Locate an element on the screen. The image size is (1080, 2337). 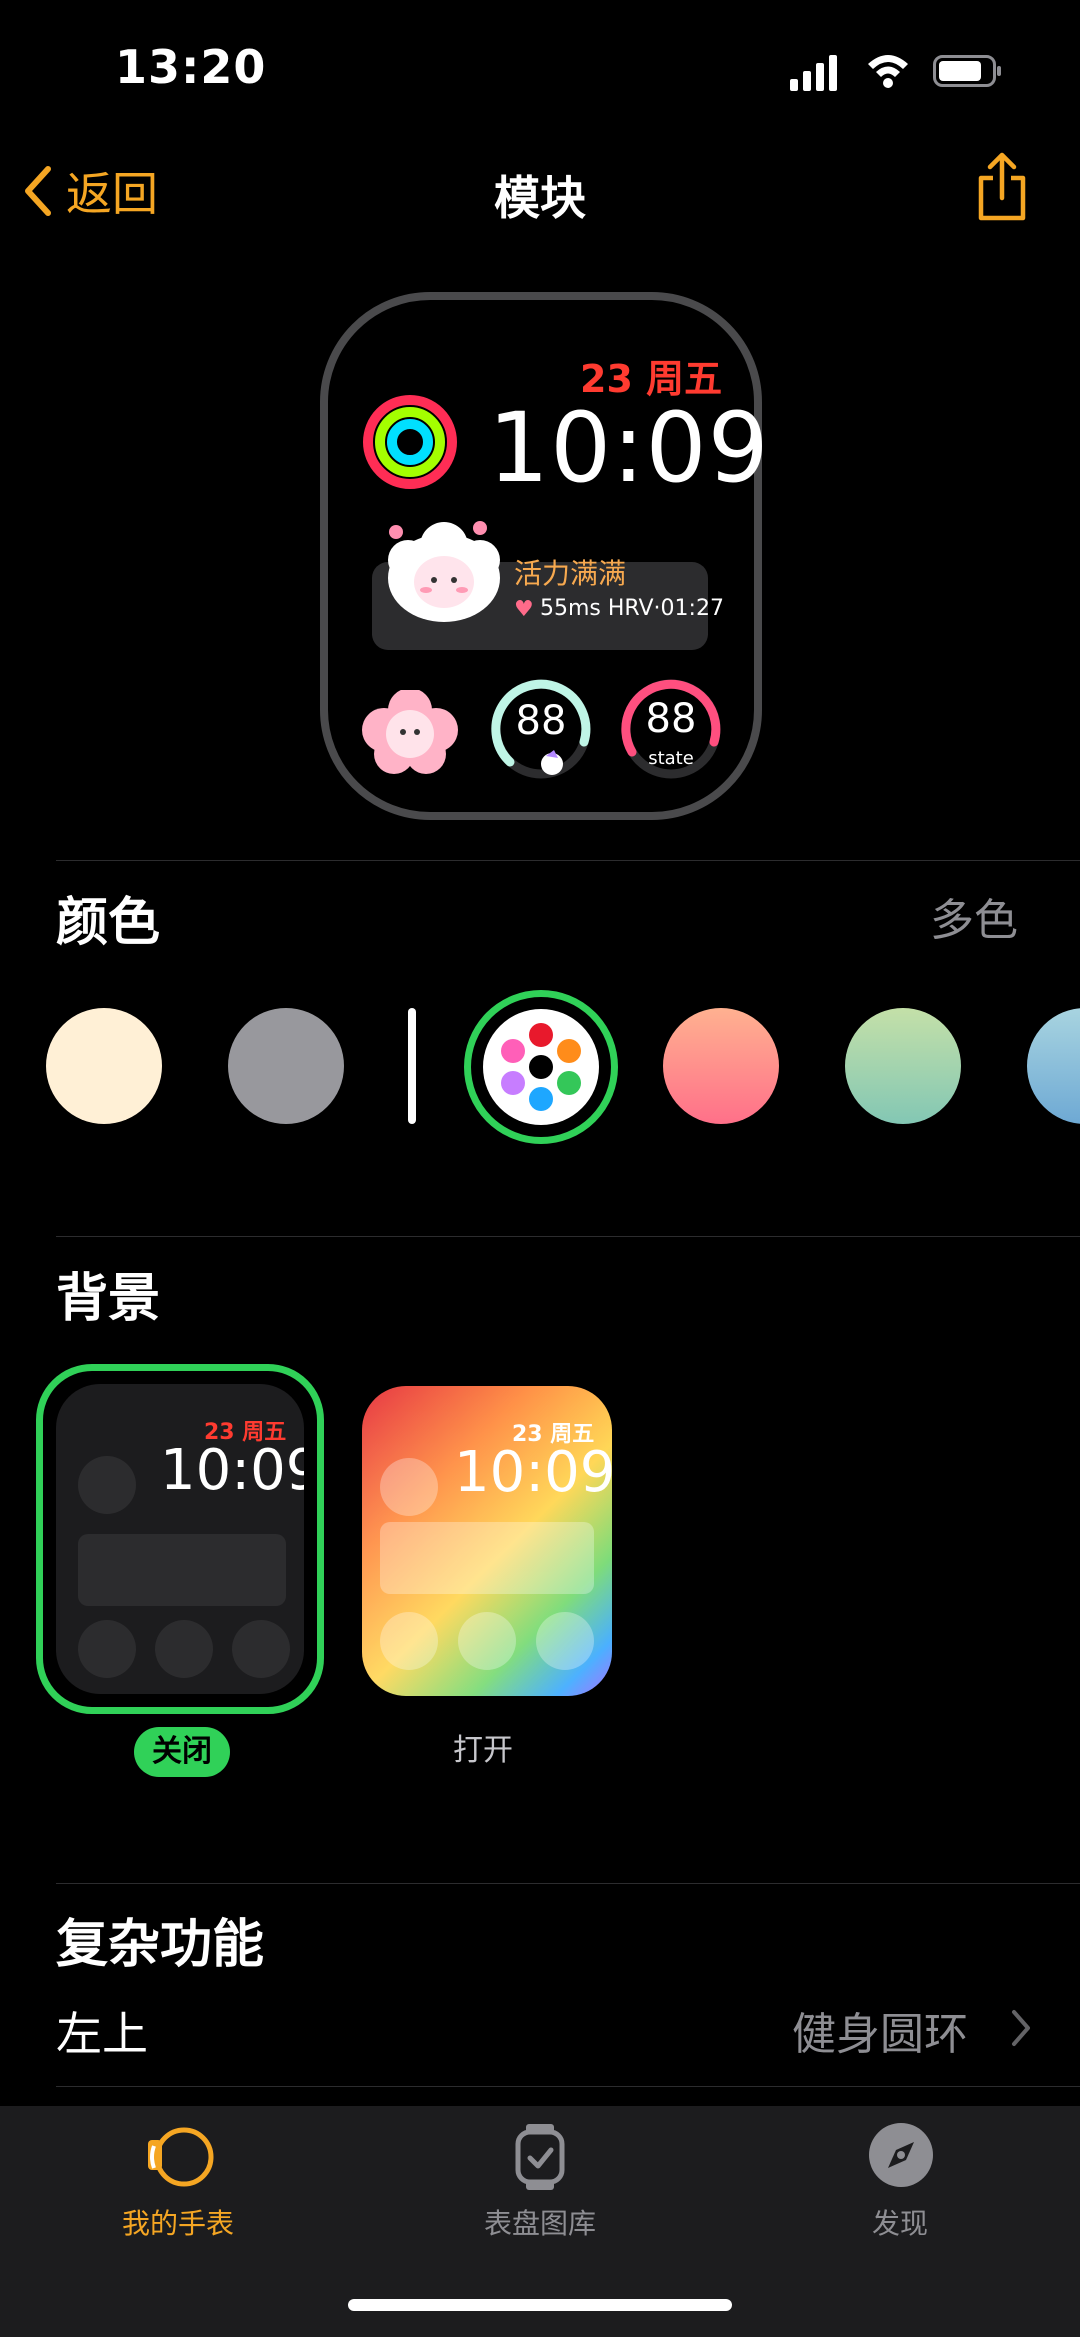
watch-panel-detail: 55ms HRV·01:27 is located at coordinates (632, 608).